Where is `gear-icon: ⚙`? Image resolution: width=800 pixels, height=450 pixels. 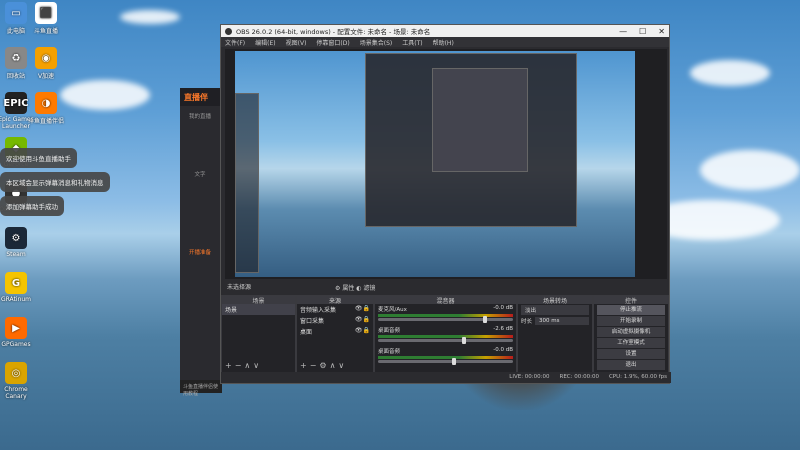 gear-icon: ⚙ is located at coordinates (337, 288).